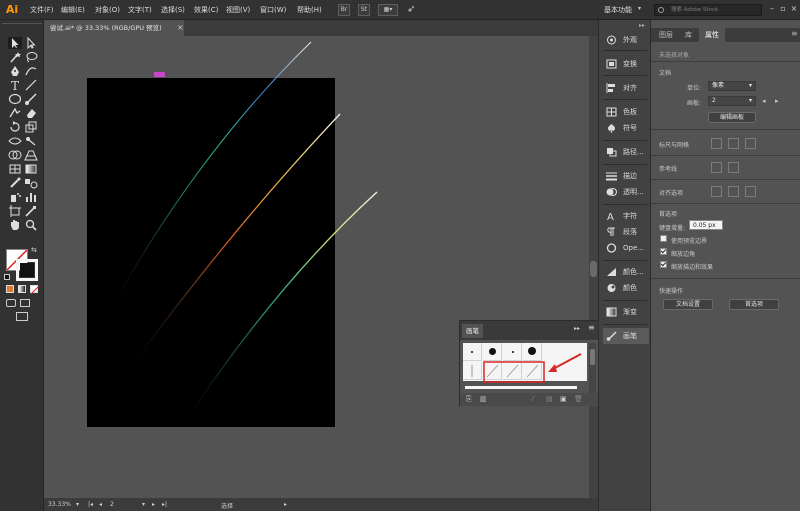 Image resolution: width=800 pixels, height=511 pixels. Describe the element at coordinates (732, 101) in the screenshot. I see `artboard-select: 2 ▾` at that location.